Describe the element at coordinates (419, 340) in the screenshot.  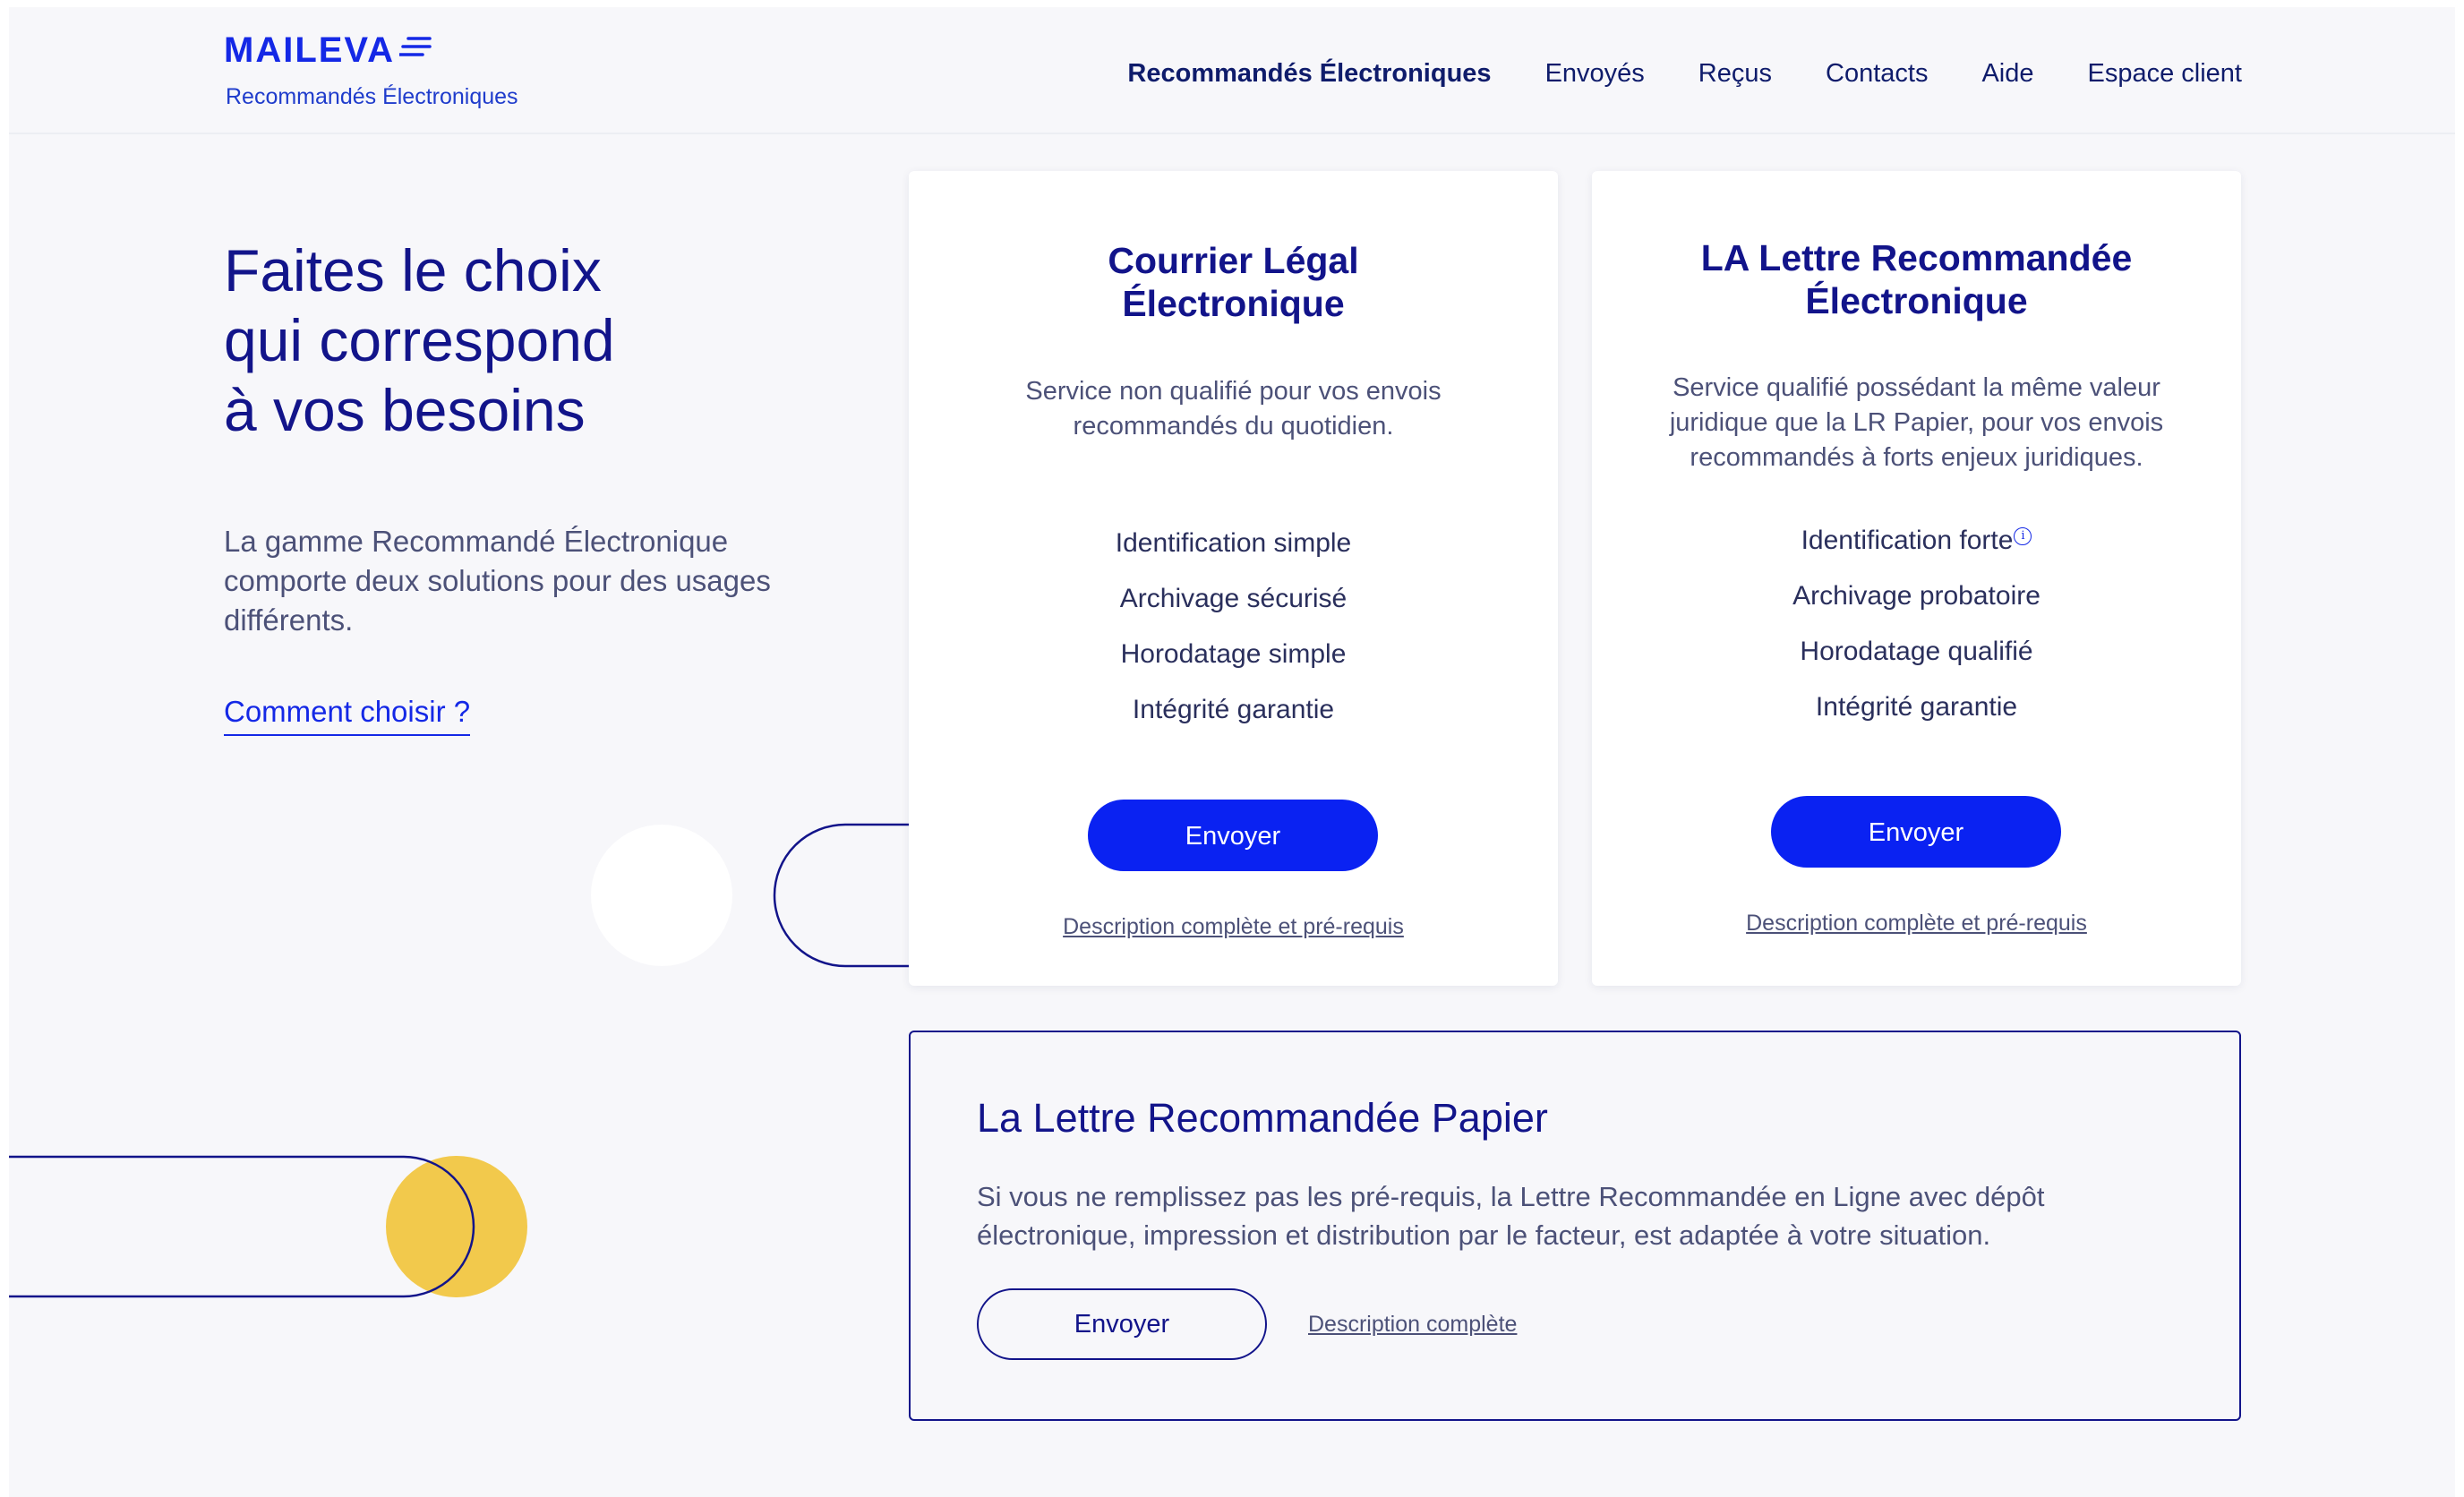
I see `hero-title-line: qui correspond` at that location.